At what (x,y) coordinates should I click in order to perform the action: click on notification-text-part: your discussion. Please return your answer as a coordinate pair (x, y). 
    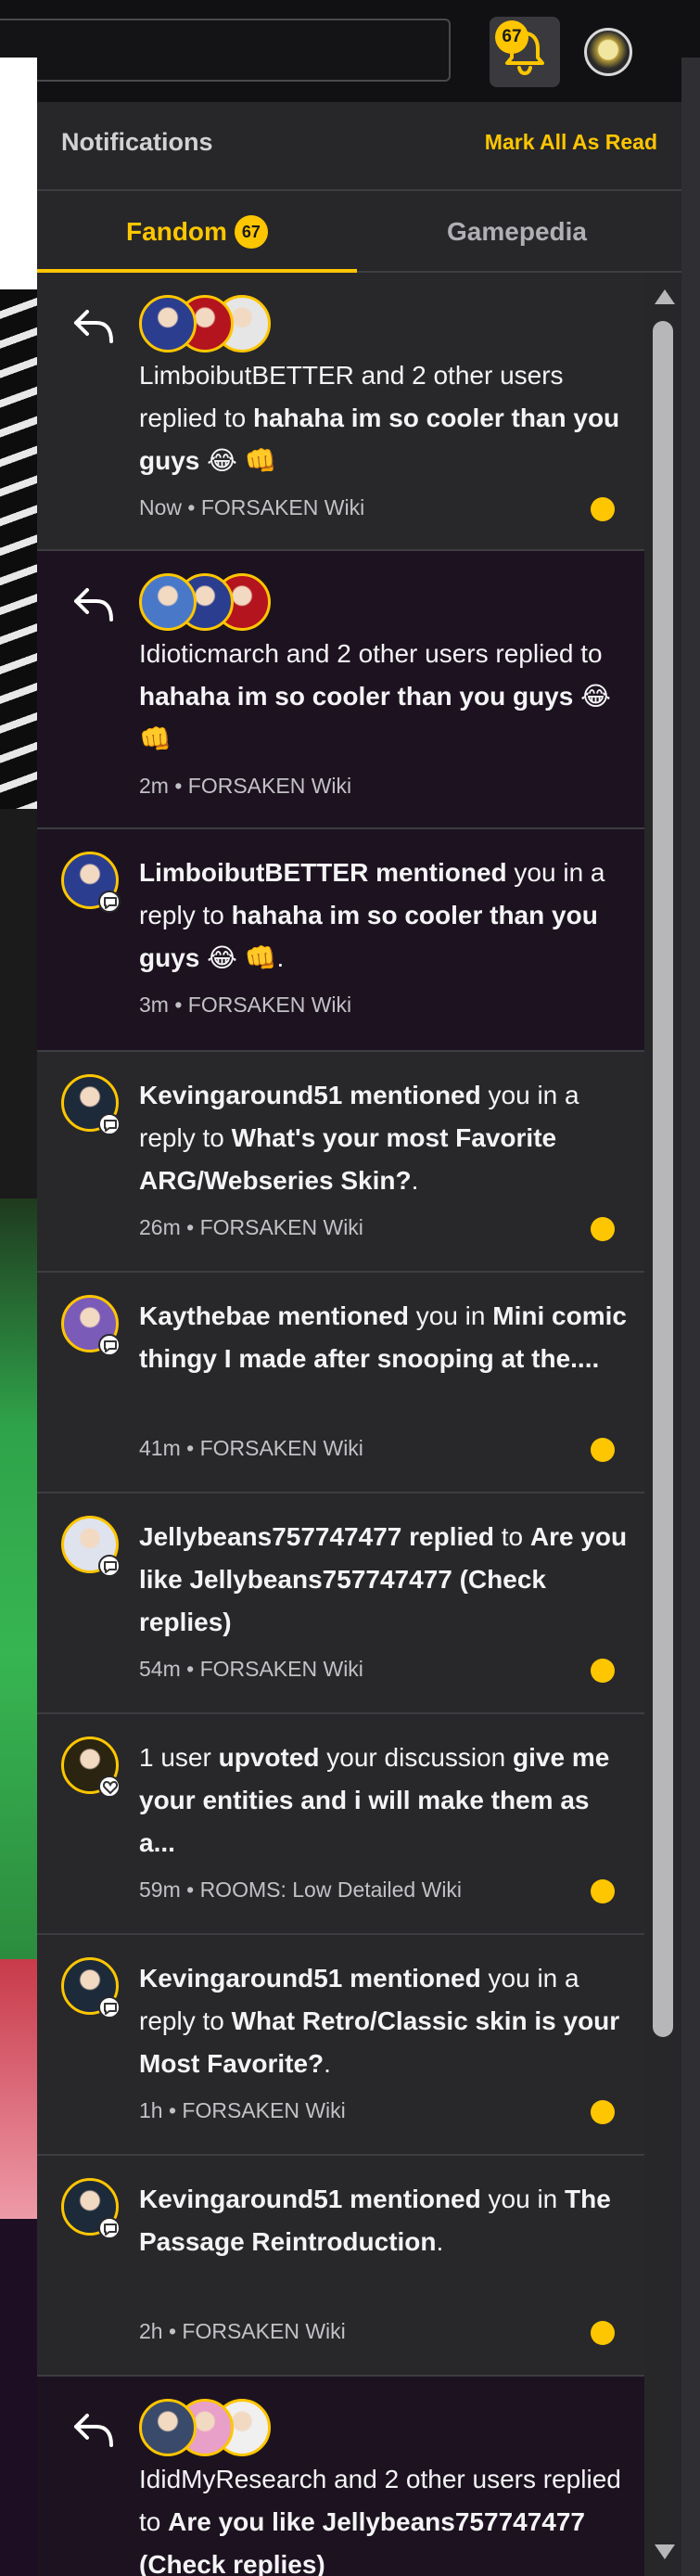
    Looking at the image, I should click on (416, 1757).